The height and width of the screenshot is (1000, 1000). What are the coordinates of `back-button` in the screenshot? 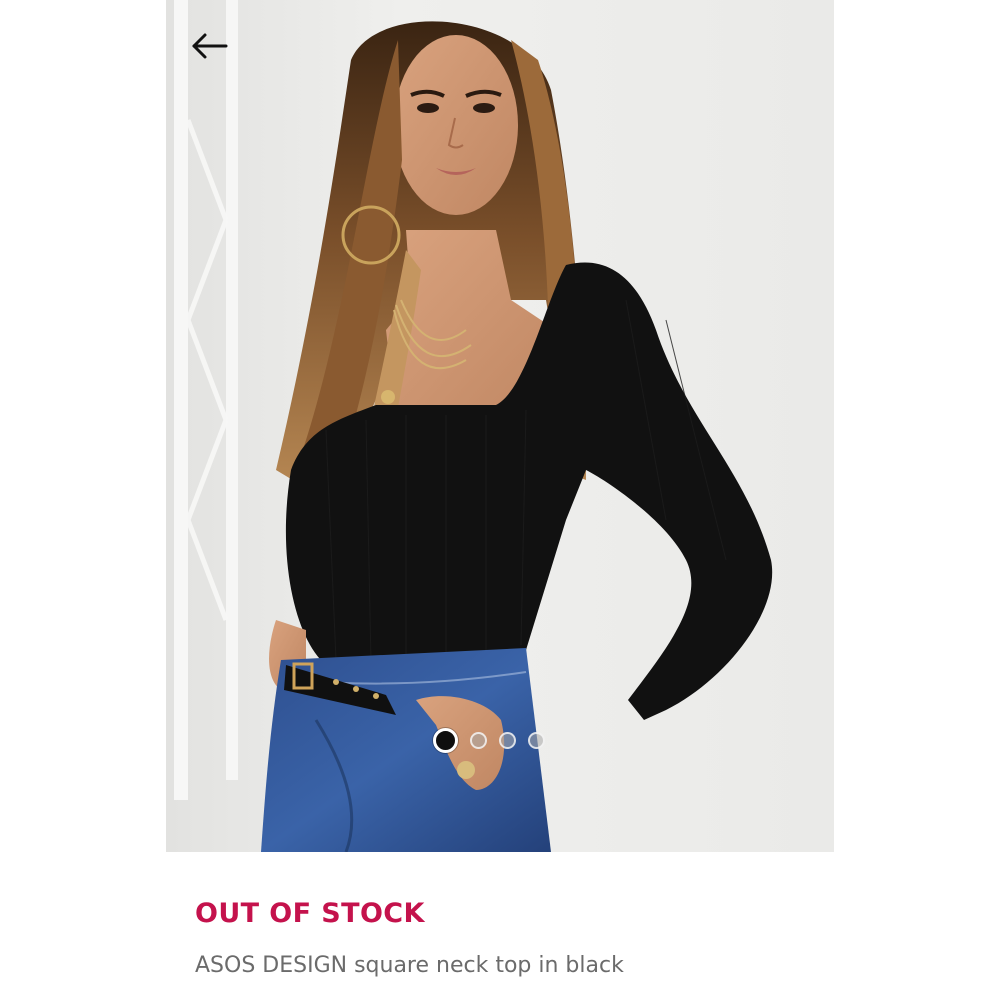 It's located at (210, 46).